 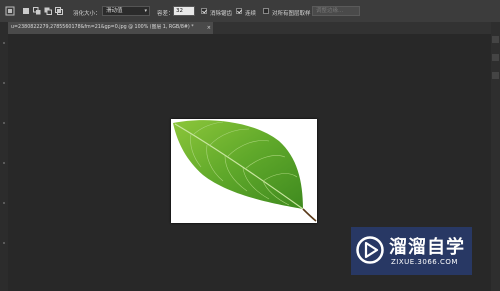 I want to click on leaf-image, so click(x=245, y=171).